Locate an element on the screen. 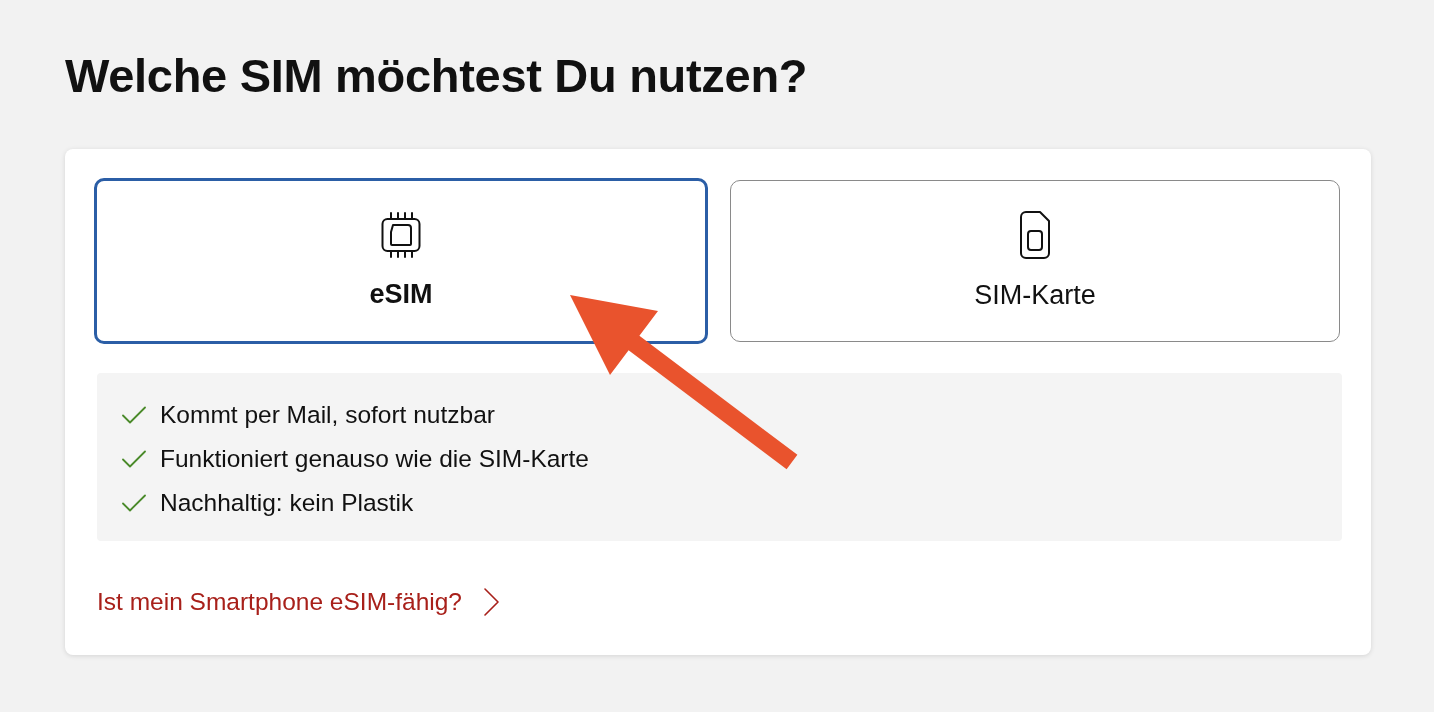 This screenshot has width=1434, height=712. feature-text: Funktioniert genauso wie die SIM-Karte is located at coordinates (374, 459).